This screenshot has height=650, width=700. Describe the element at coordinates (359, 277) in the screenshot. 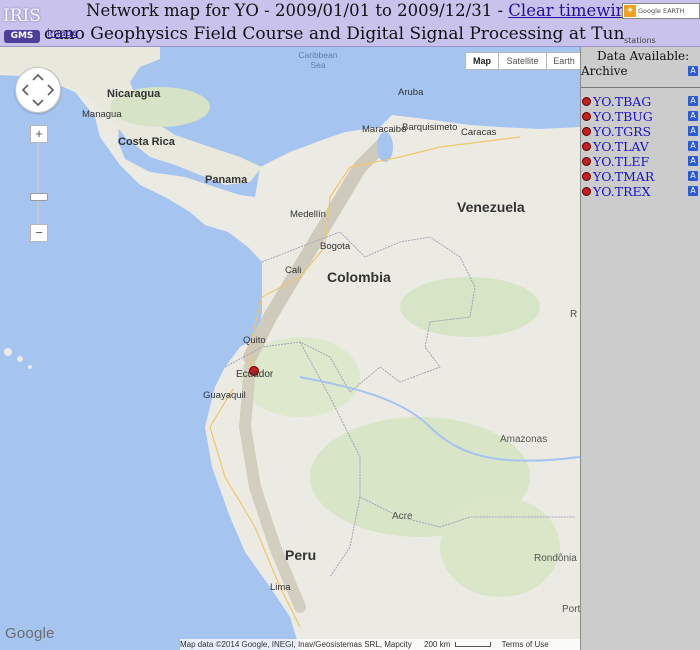

I see `map-label-colombia: Colombia` at that location.